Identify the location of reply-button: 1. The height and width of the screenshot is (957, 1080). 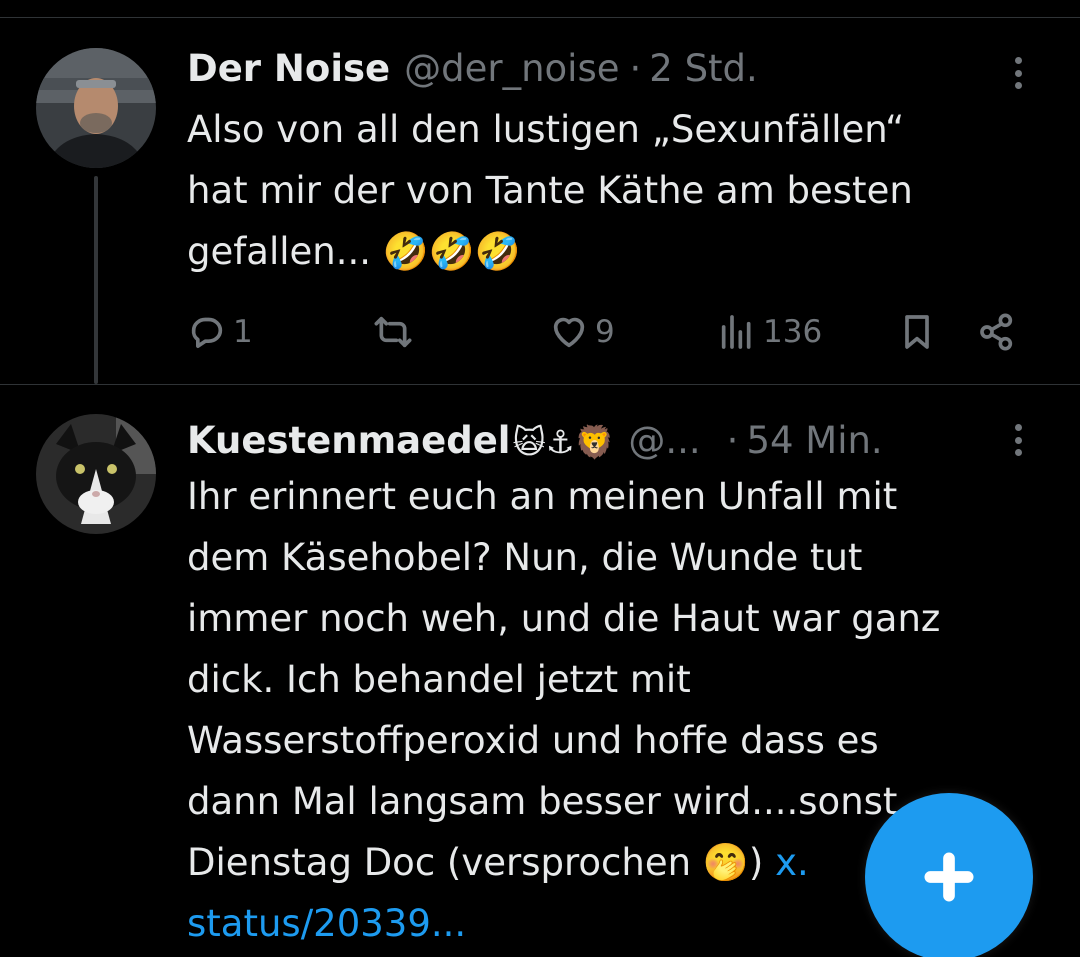
(220, 332).